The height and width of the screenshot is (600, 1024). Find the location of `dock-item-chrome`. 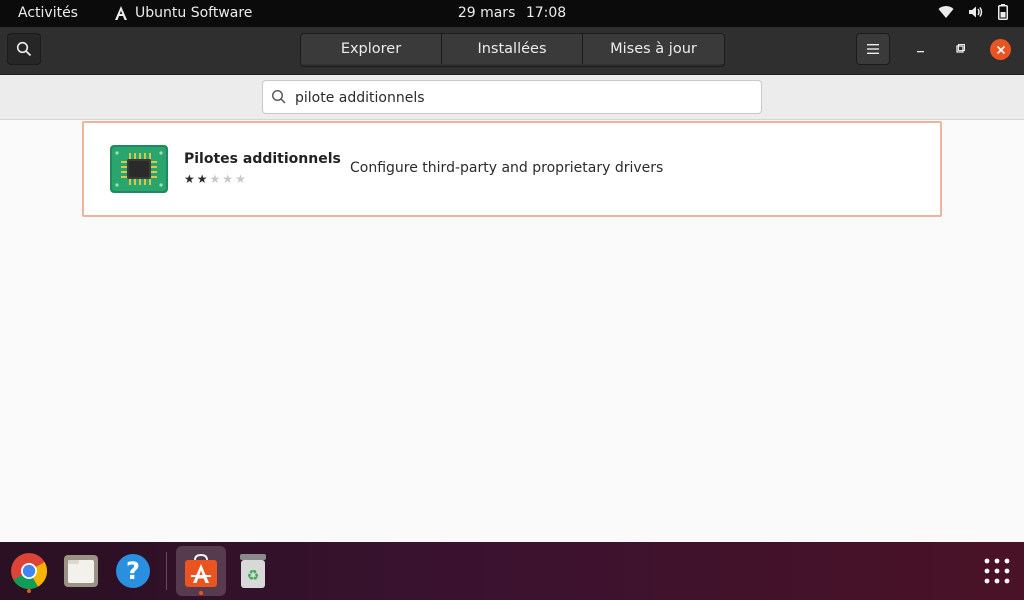

dock-item-chrome is located at coordinates (29, 571).